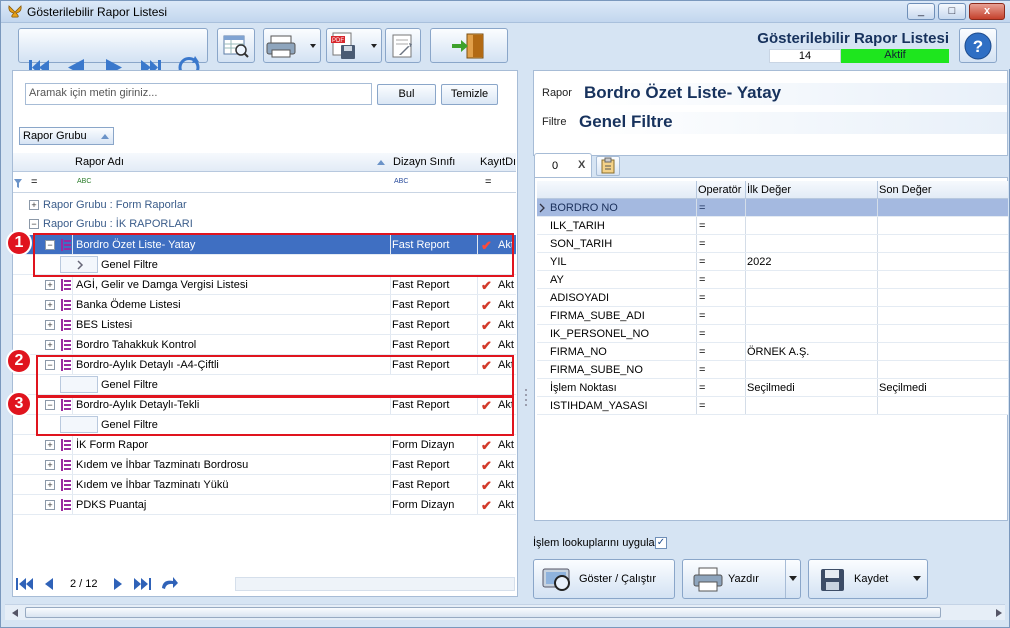 The width and height of the screenshot is (1010, 628). I want to click on find-button: Bul, so click(406, 94).